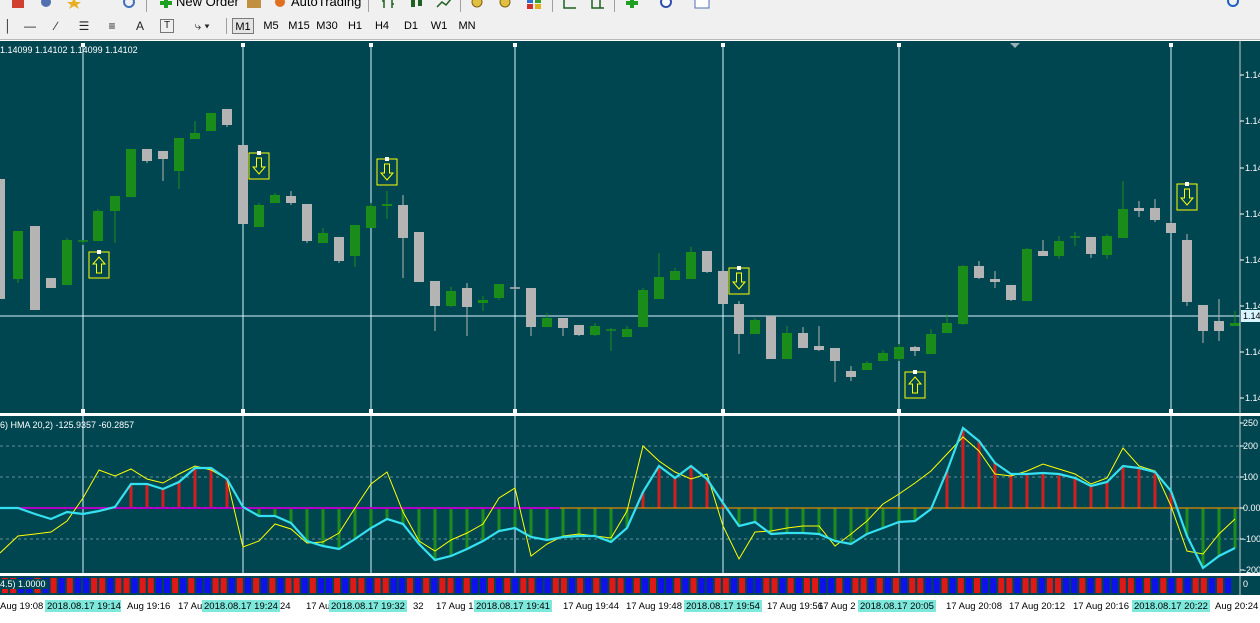 The height and width of the screenshot is (623, 1260). What do you see at coordinates (299, 26) in the screenshot?
I see `timeframe-m15-button: M15` at bounding box center [299, 26].